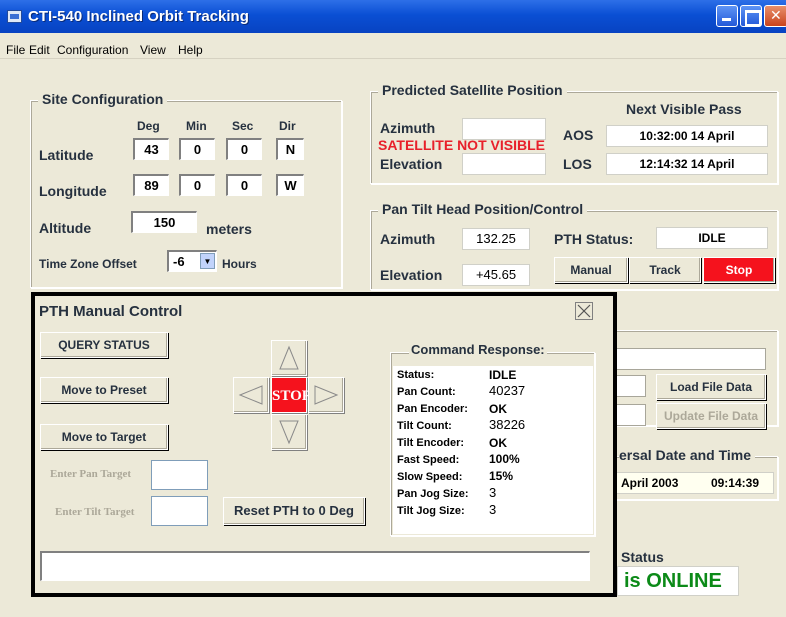 This screenshot has height=617, width=786. What do you see at coordinates (207, 261) in the screenshot?
I see `chevron-down-icon: ▼` at bounding box center [207, 261].